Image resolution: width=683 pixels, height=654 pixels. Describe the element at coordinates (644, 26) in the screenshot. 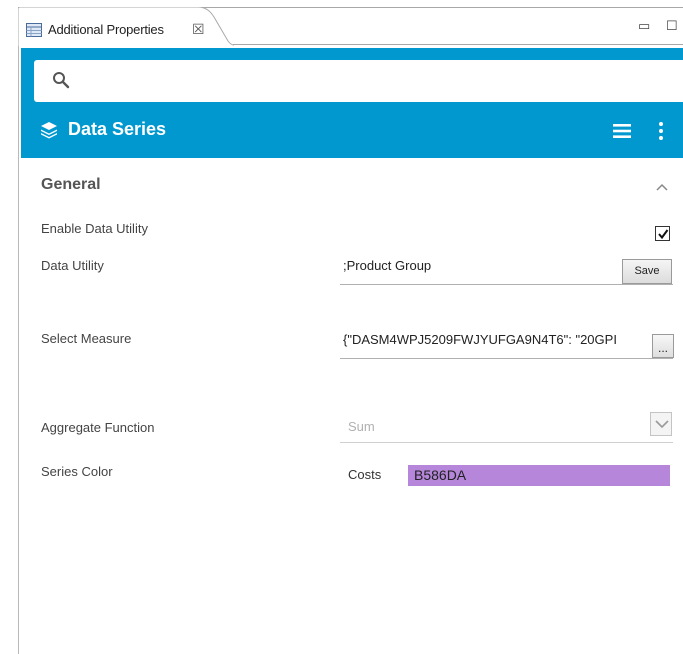

I see `minimize-icon: ▭` at that location.